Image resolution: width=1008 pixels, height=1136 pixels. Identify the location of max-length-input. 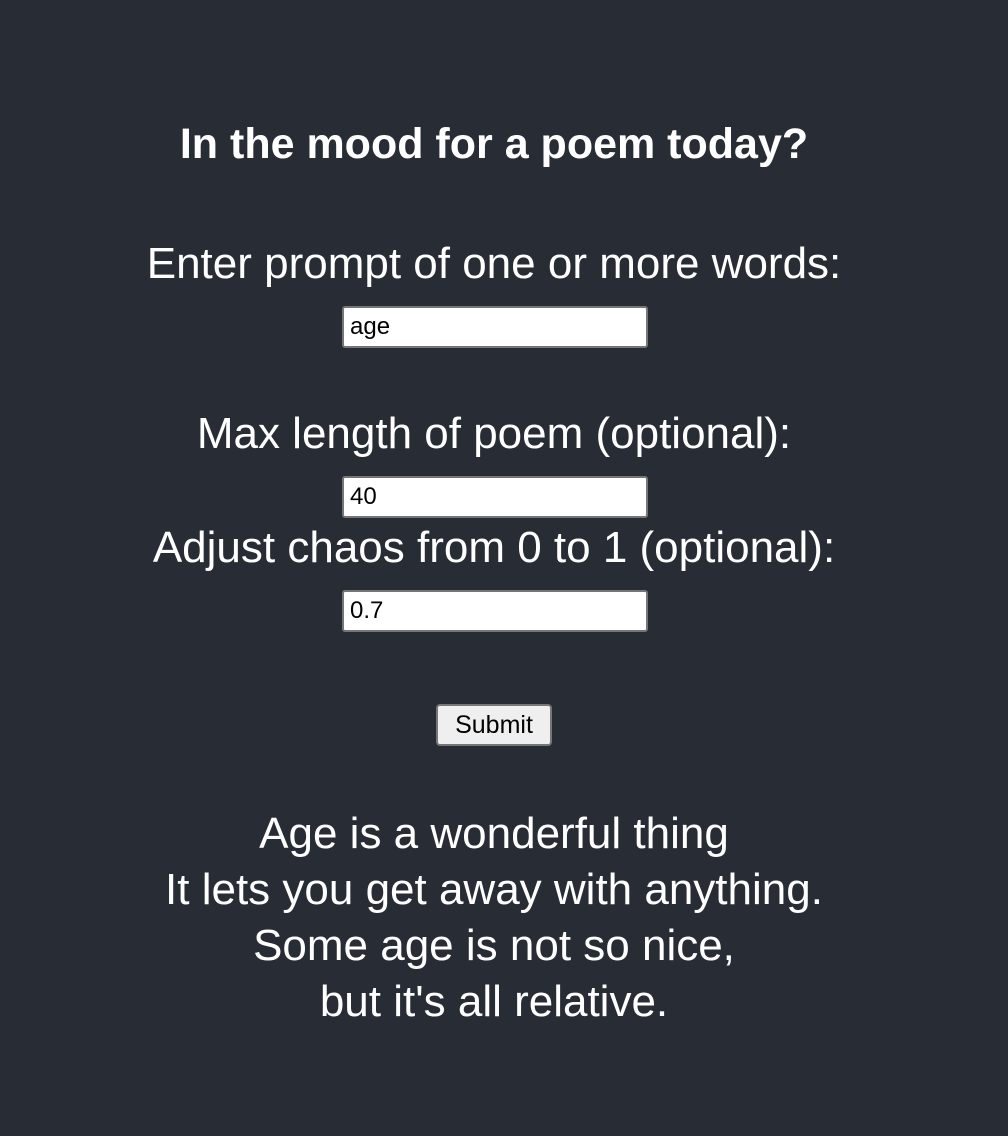
(495, 497).